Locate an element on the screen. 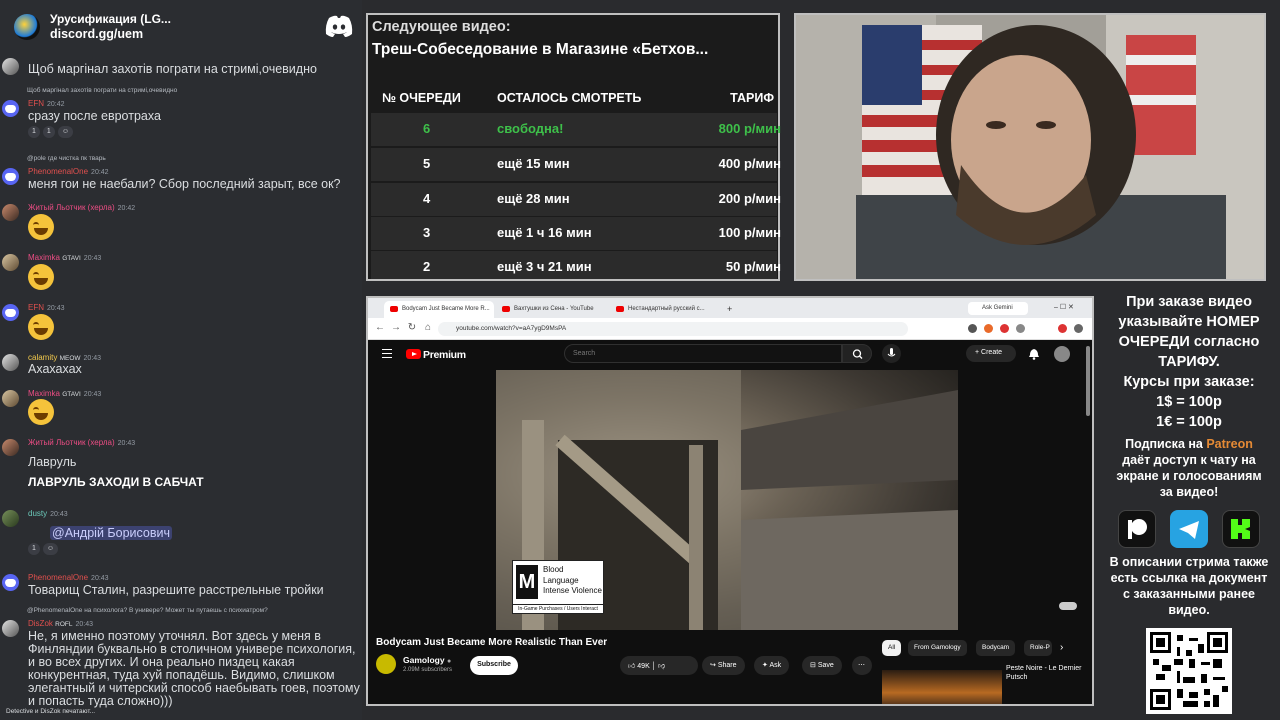  url-input: youtube.com/watch?v=aA7ygD9MsPA is located at coordinates (673, 329).